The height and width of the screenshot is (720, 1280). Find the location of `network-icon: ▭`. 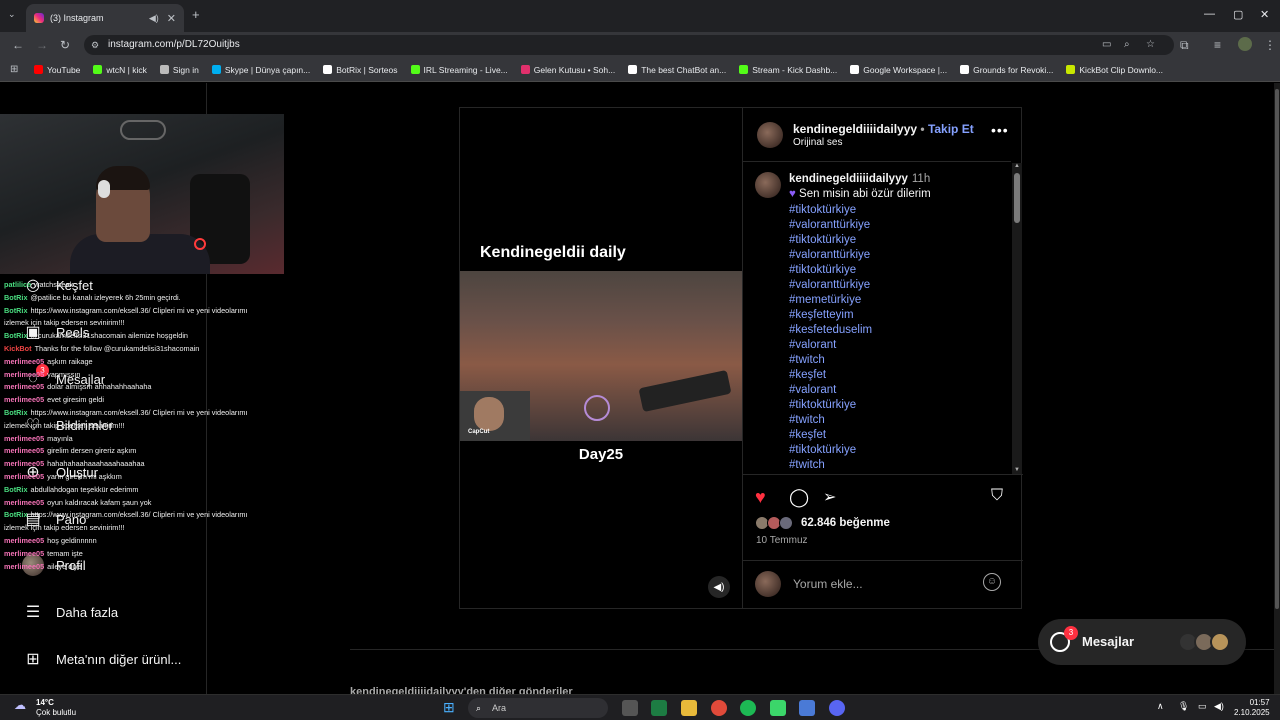

network-icon: ▭ is located at coordinates (1202, 706).